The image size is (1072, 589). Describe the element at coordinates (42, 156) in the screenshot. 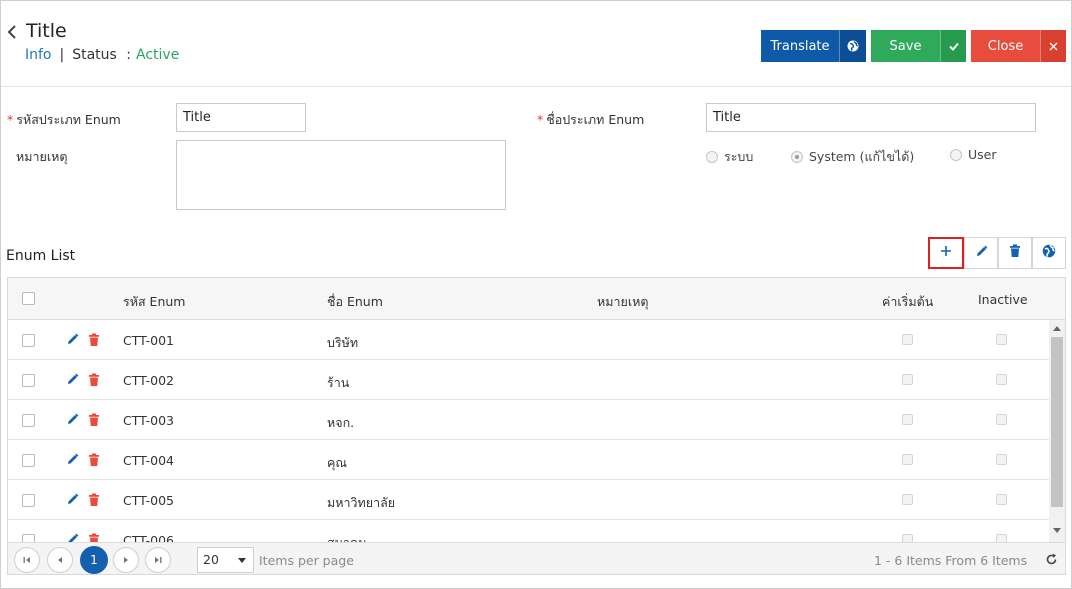

I see `remark-label: หมายเหตุ` at that location.